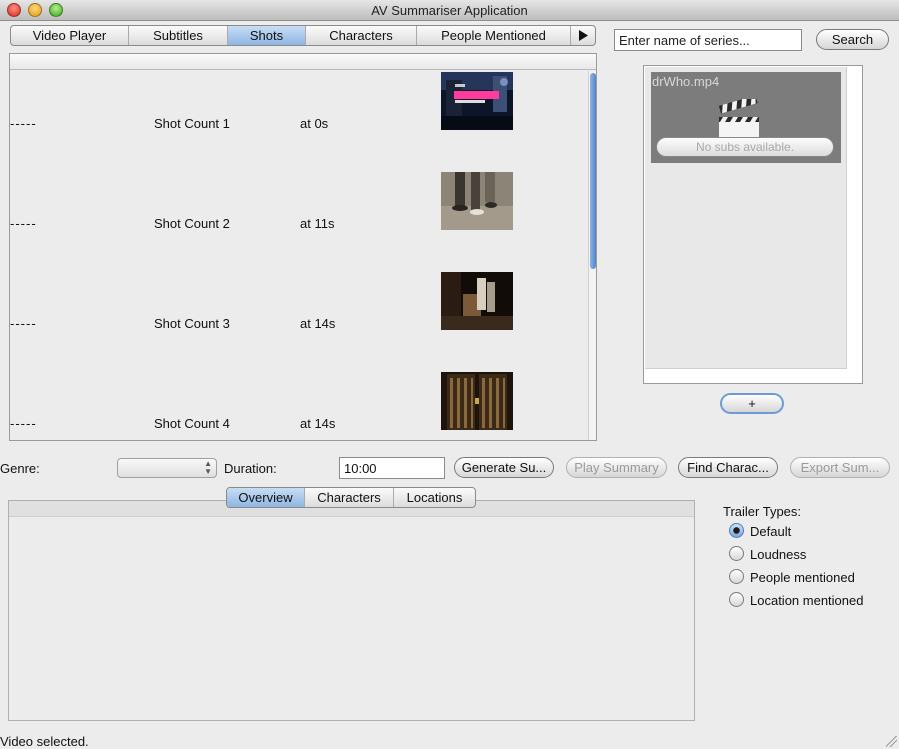 The height and width of the screenshot is (749, 899). I want to click on series-list: drWho.mp4 No subs available., so click(753, 224).